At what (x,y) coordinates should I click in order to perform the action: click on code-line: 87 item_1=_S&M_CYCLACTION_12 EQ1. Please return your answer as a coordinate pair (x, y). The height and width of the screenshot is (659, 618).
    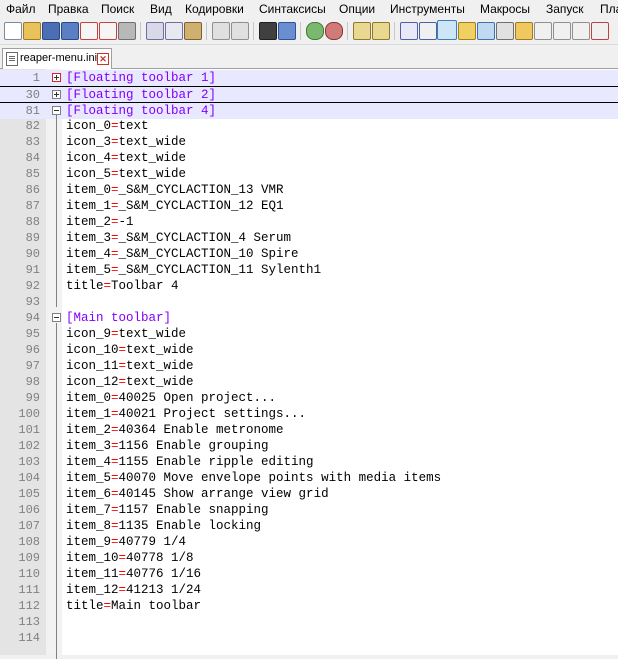
    Looking at the image, I should click on (309, 206).